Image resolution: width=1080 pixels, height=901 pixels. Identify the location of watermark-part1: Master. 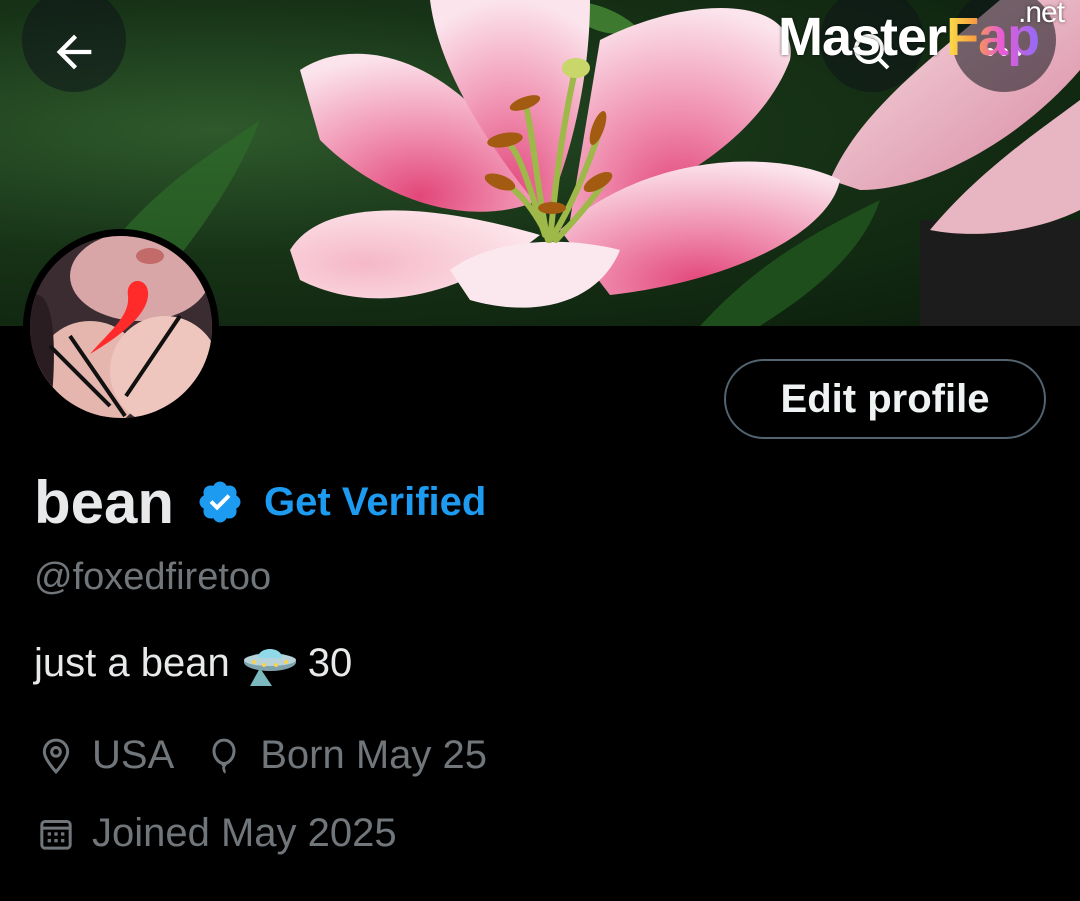
(862, 37).